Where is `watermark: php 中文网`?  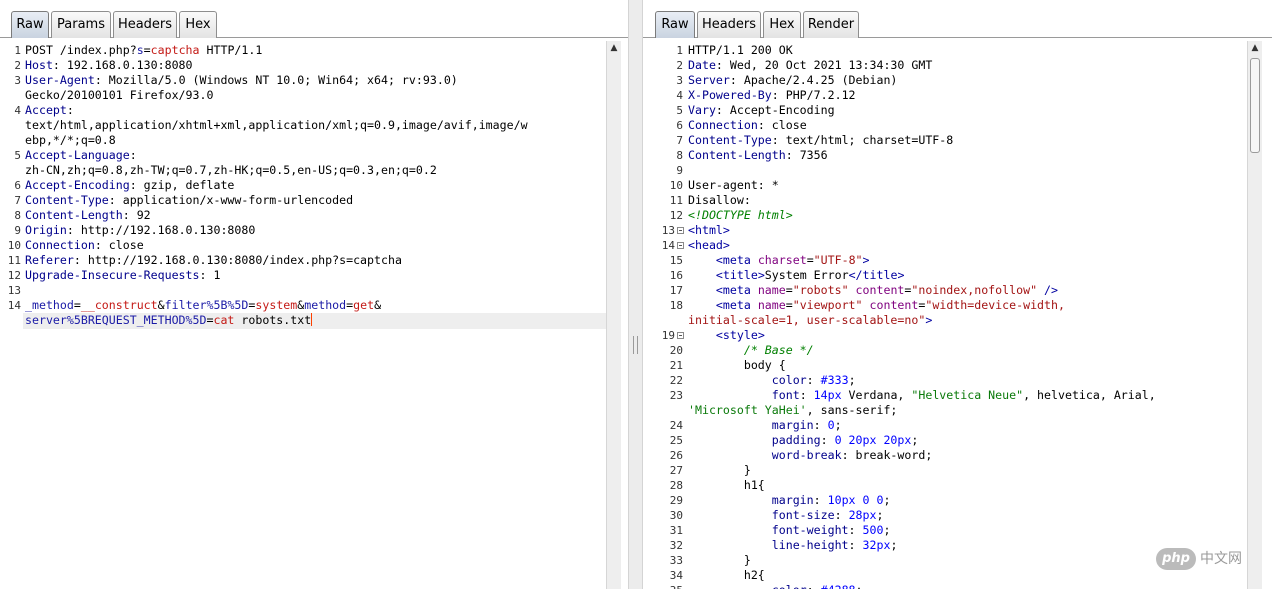
watermark: php 中文网 is located at coordinates (1204, 559).